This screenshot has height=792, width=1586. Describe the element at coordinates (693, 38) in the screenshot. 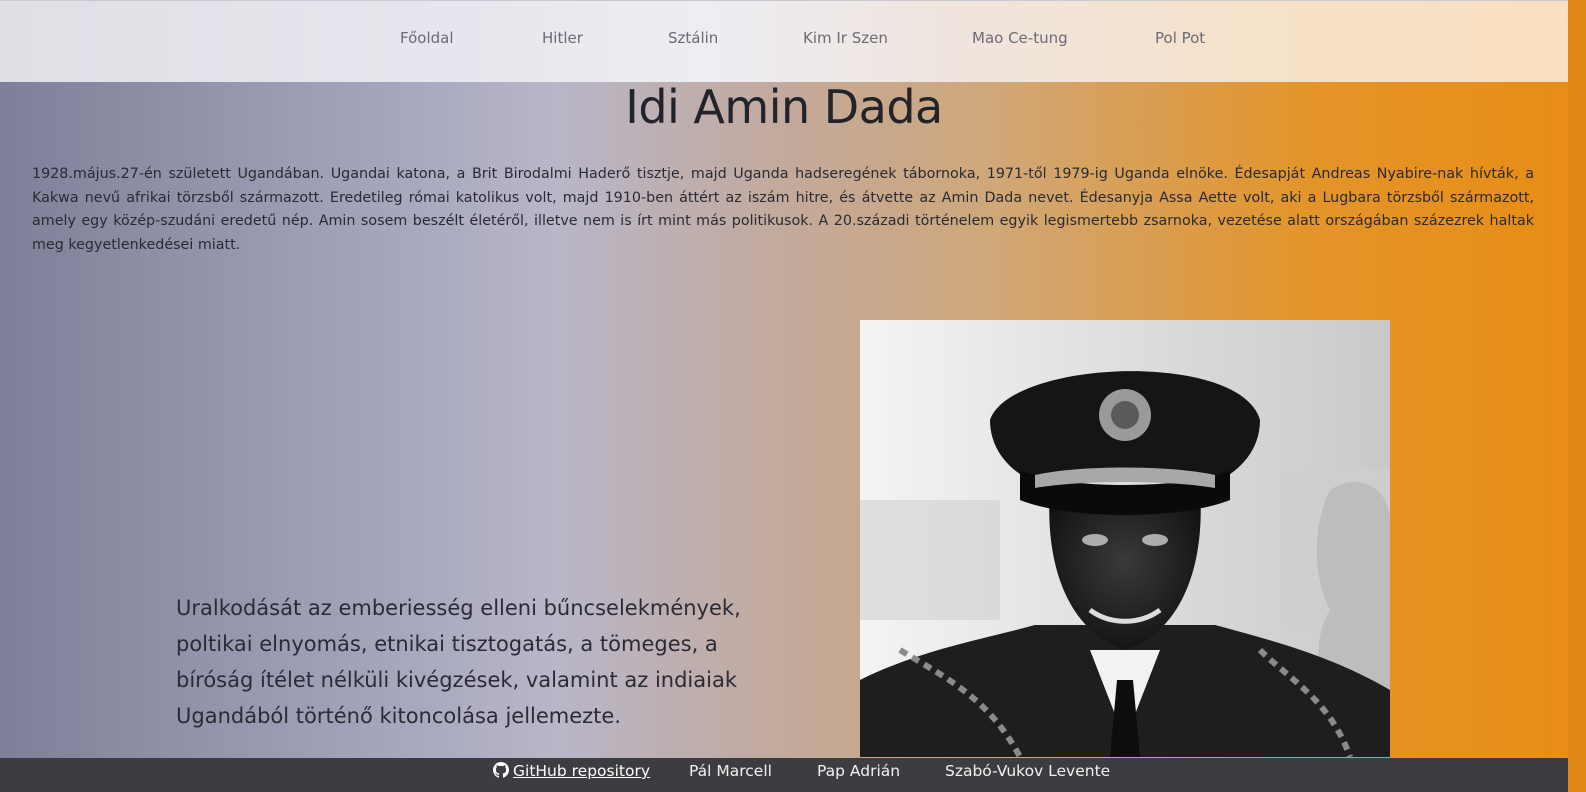

I see `nav-link-sztalin: Sztálin` at that location.